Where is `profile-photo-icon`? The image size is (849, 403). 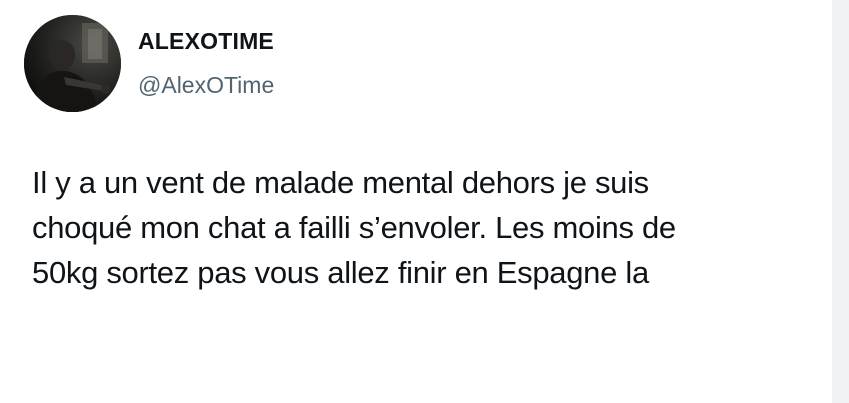 profile-photo-icon is located at coordinates (72, 63).